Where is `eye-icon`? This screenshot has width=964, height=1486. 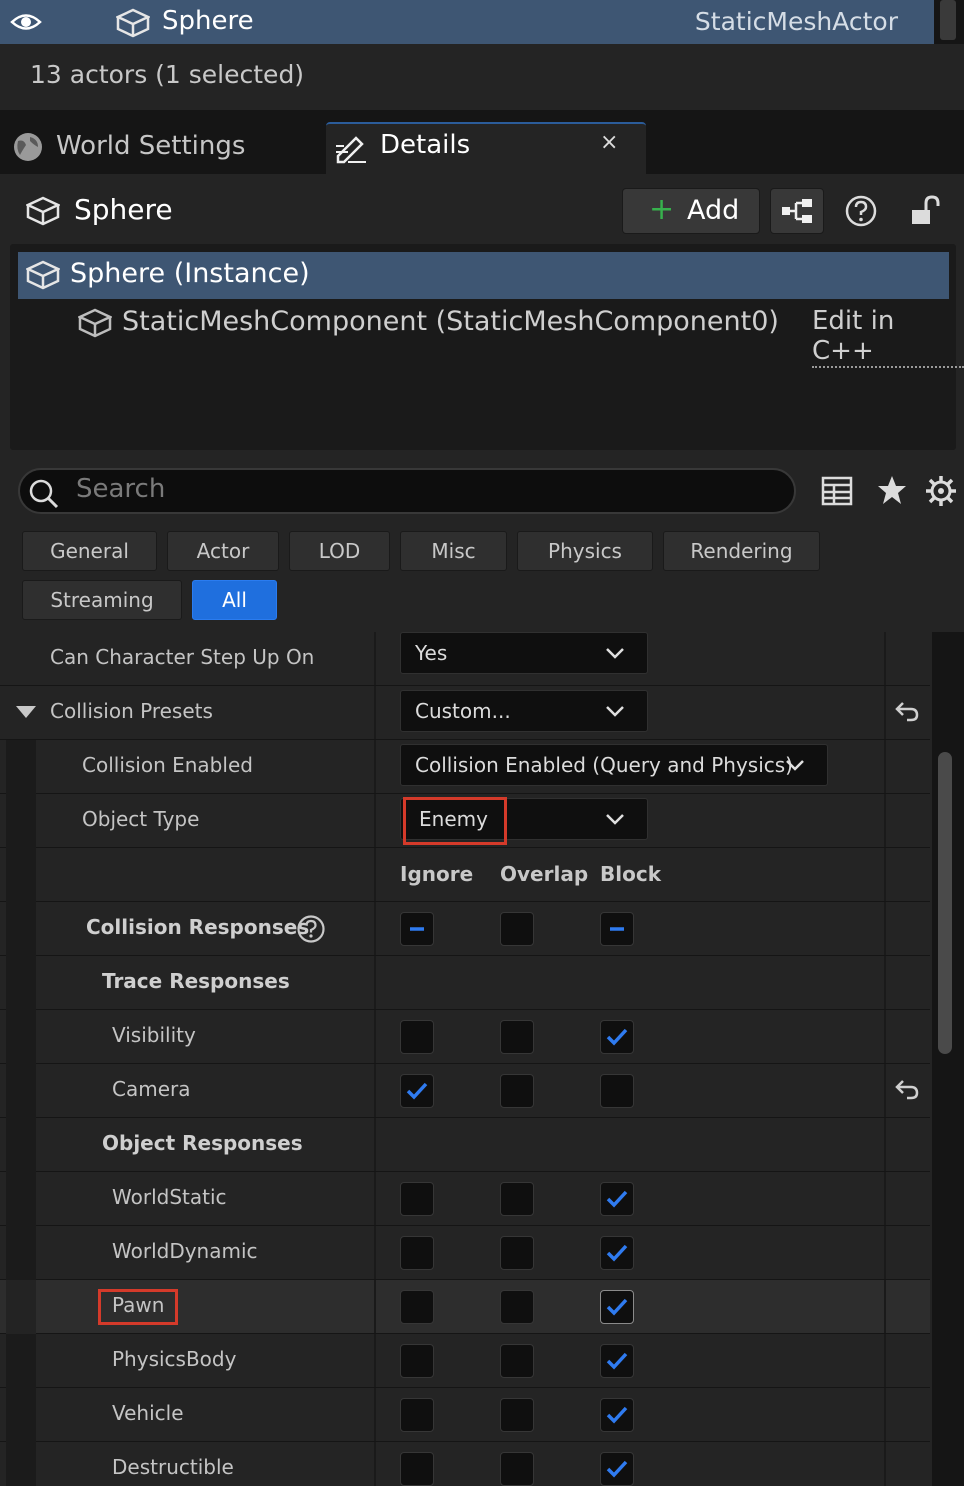
eye-icon is located at coordinates (26, 22).